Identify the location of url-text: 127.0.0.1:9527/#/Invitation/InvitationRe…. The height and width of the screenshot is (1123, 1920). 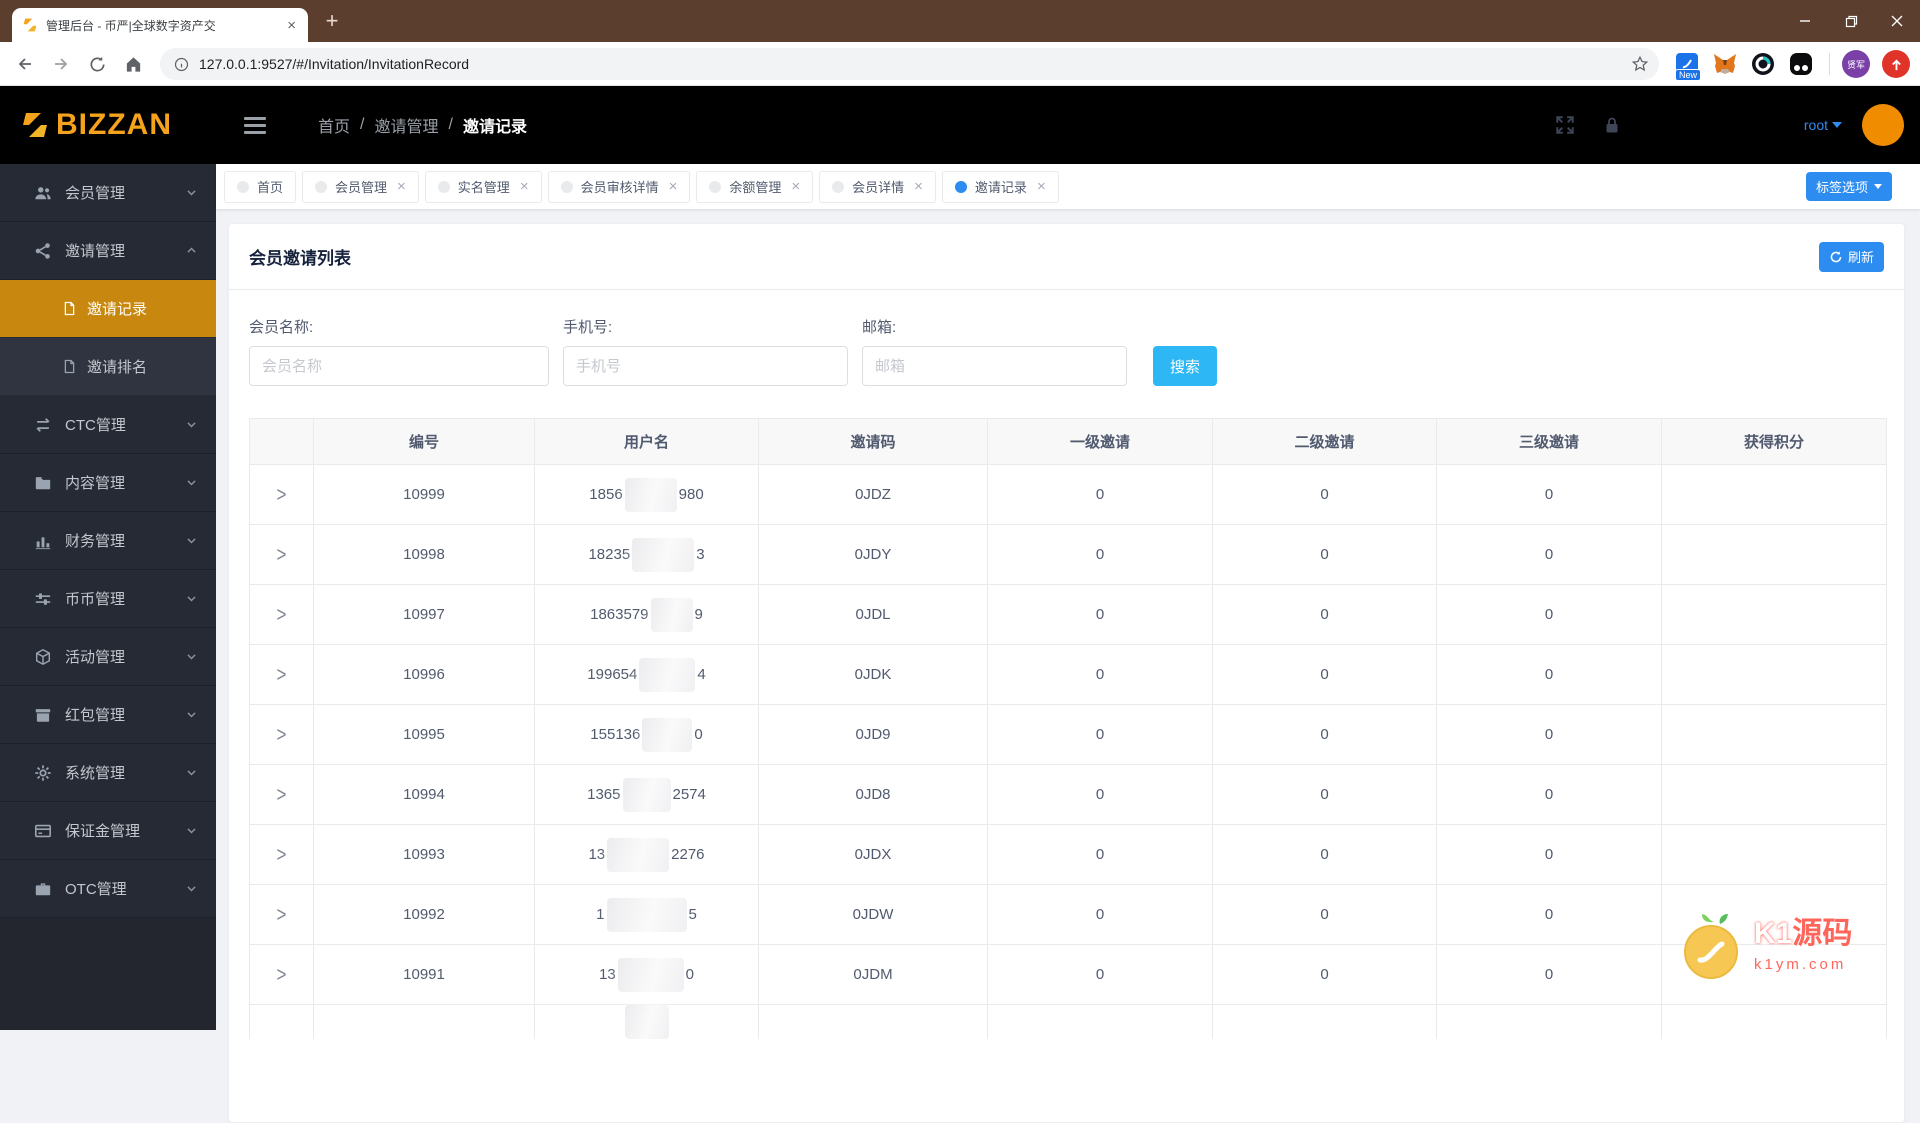
(910, 64).